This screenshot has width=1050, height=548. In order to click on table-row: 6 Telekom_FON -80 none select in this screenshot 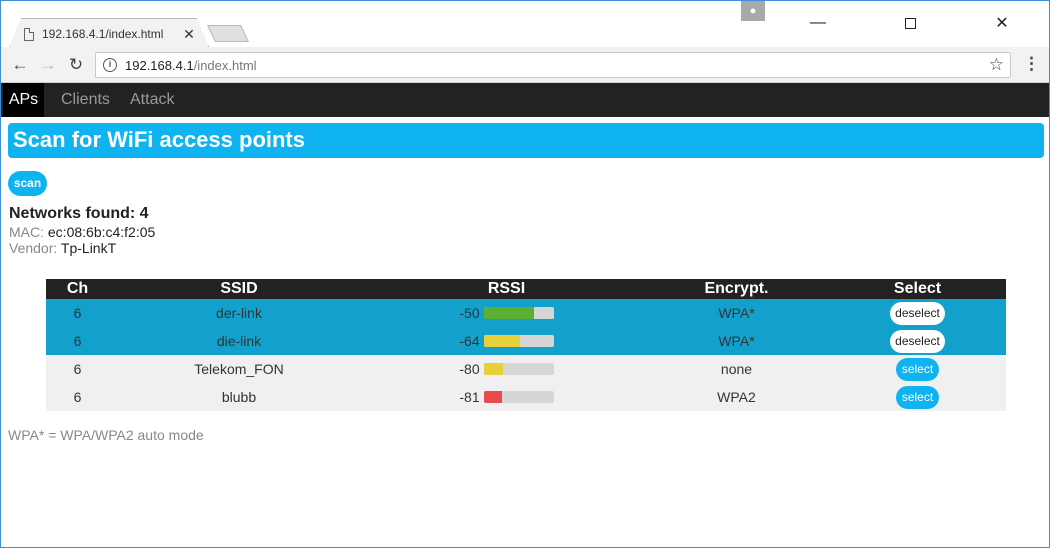, I will do `click(526, 369)`.